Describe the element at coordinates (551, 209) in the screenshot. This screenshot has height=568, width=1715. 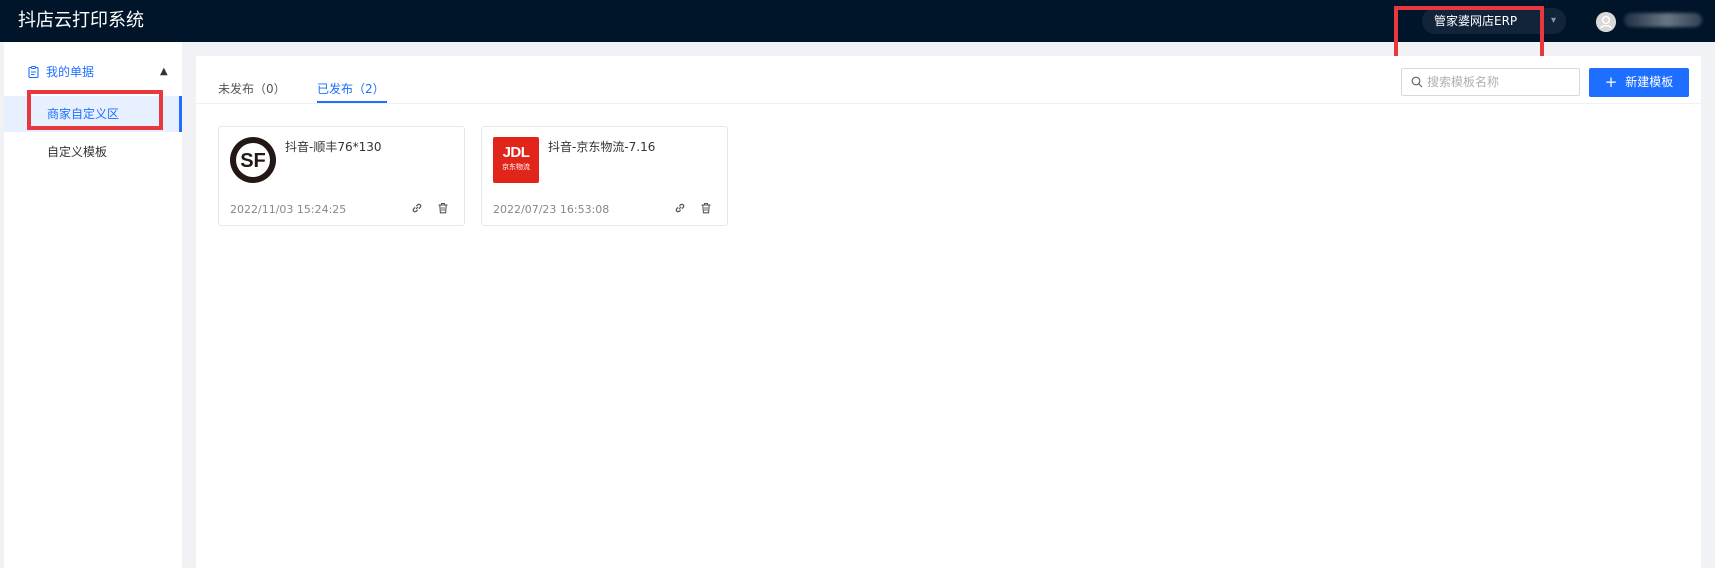
I see `template-date: 2022/07/23 16:53:08` at that location.